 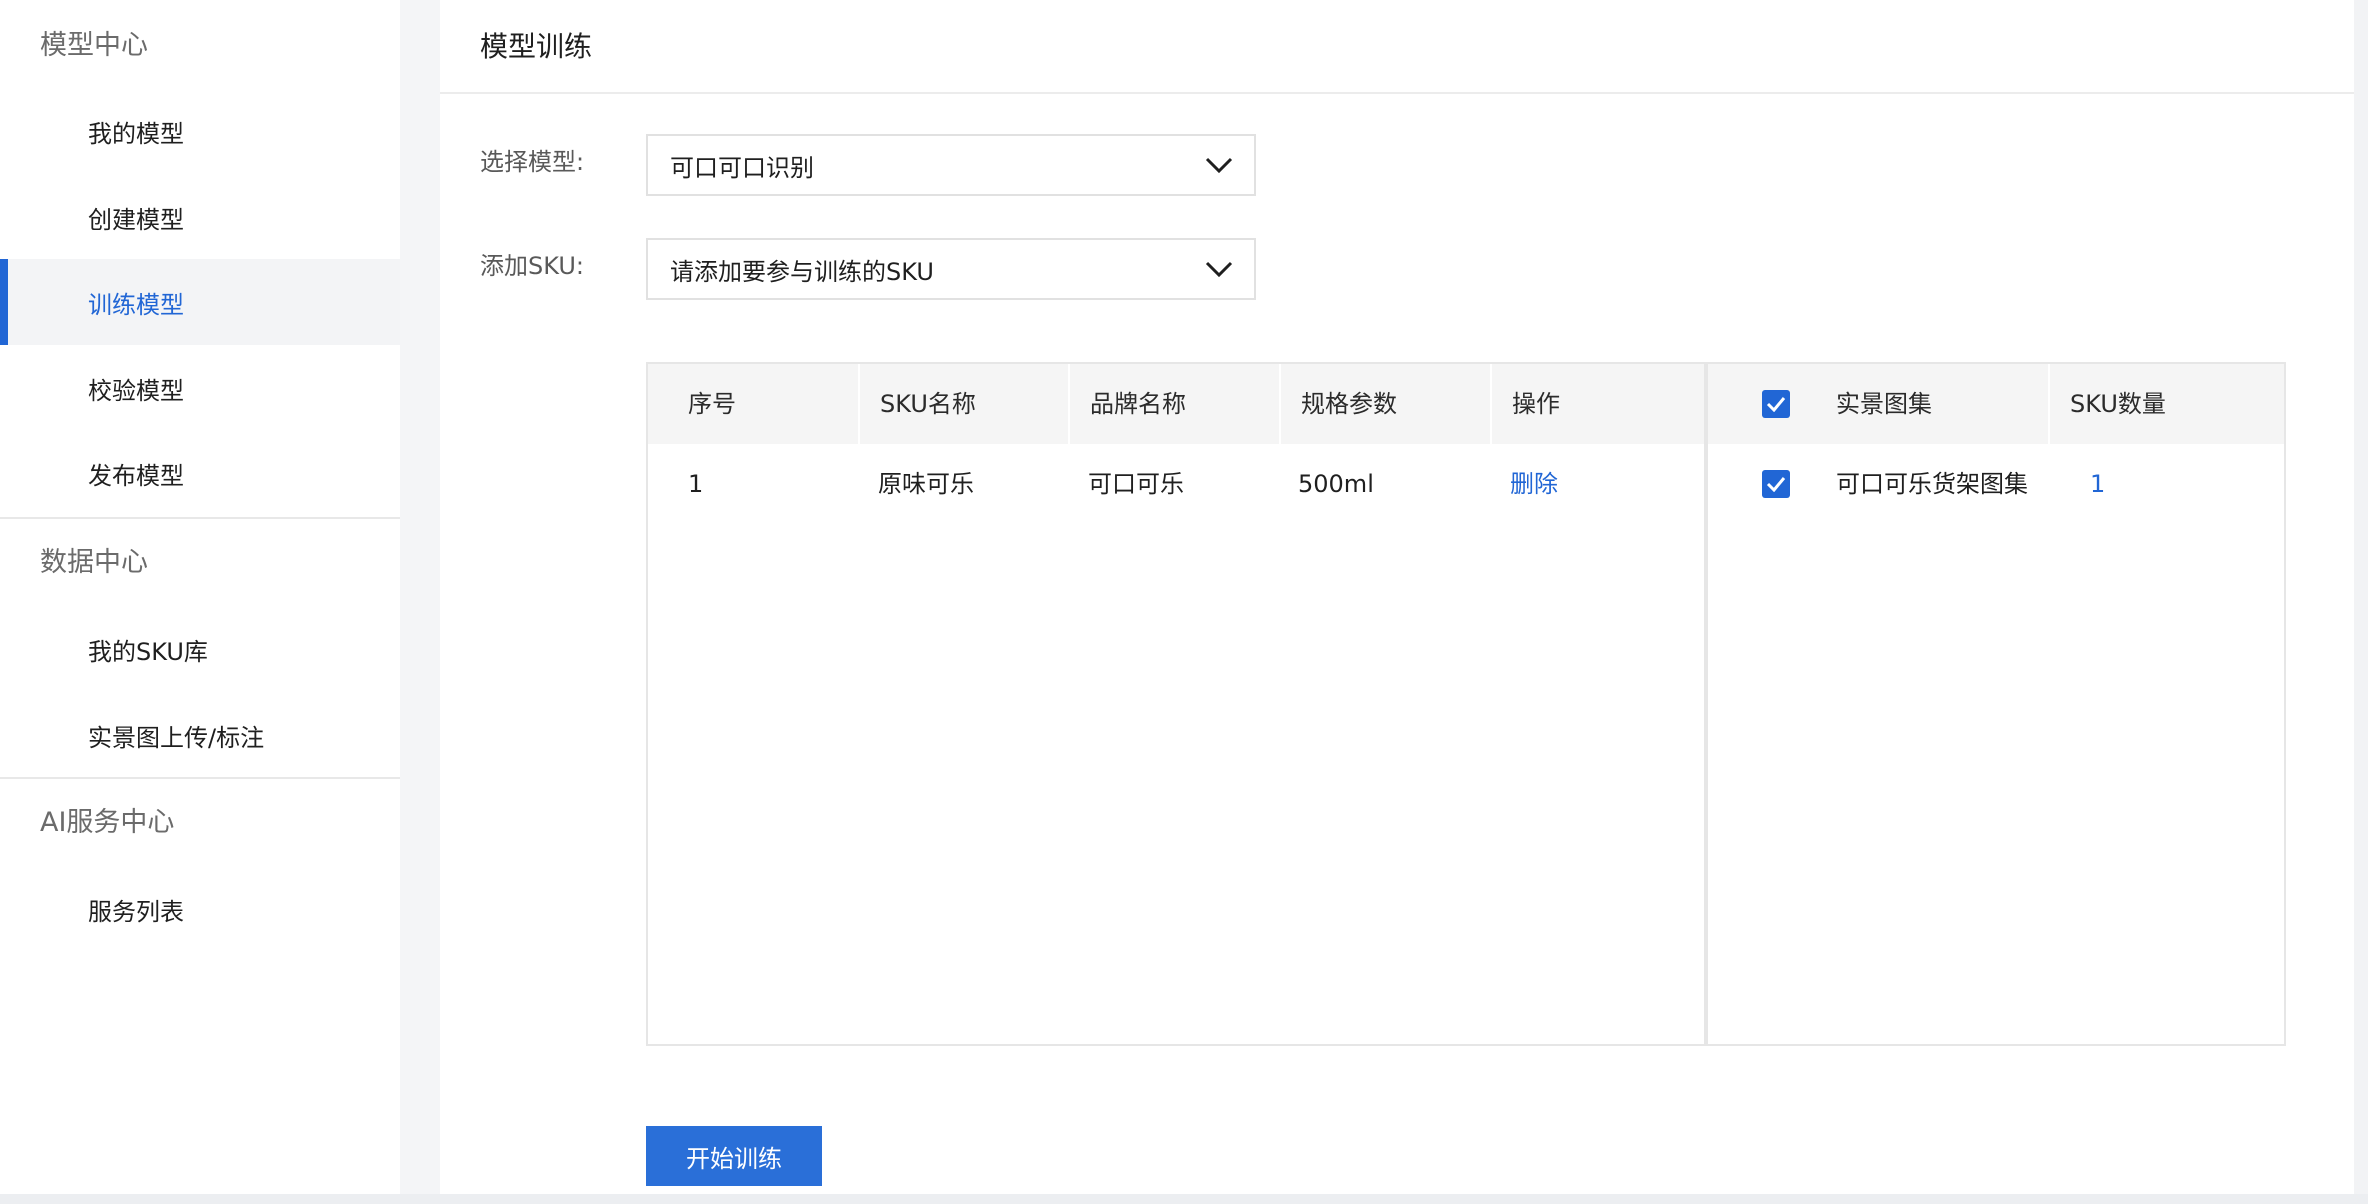 I want to click on column-header-sku-count: SKU数量, so click(x=2118, y=404).